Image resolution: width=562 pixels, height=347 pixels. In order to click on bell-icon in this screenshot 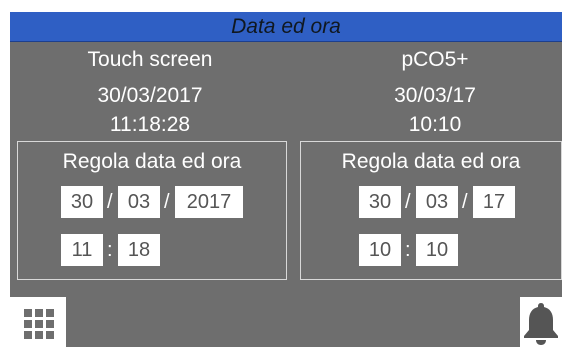, I will do `click(541, 324)`.